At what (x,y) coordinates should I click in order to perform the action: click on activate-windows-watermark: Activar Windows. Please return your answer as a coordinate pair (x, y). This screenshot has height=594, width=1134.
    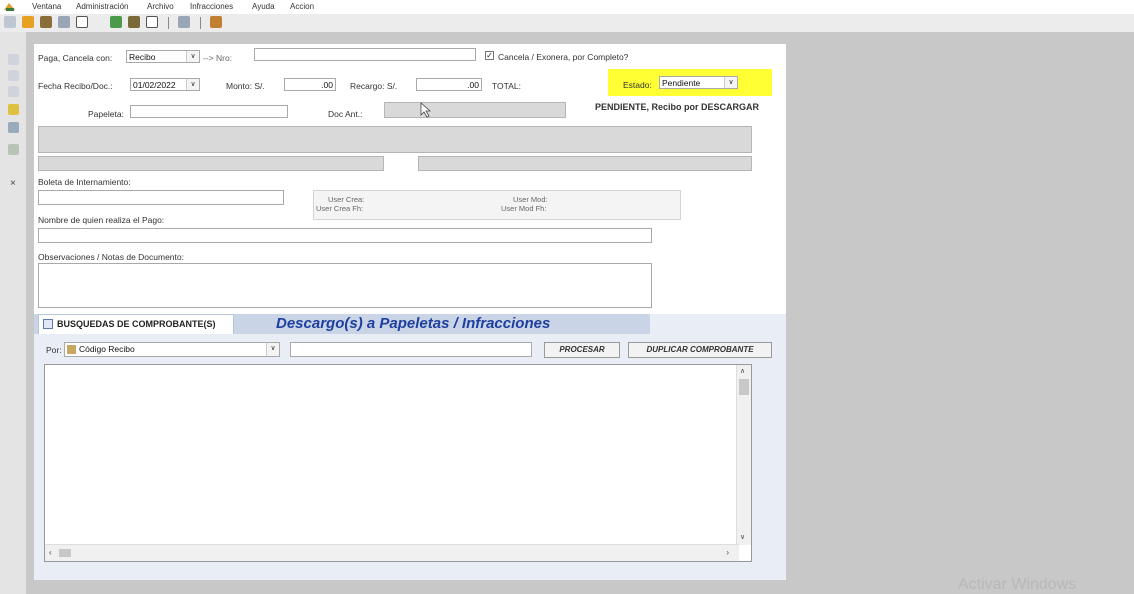
    Looking at the image, I should click on (1017, 584).